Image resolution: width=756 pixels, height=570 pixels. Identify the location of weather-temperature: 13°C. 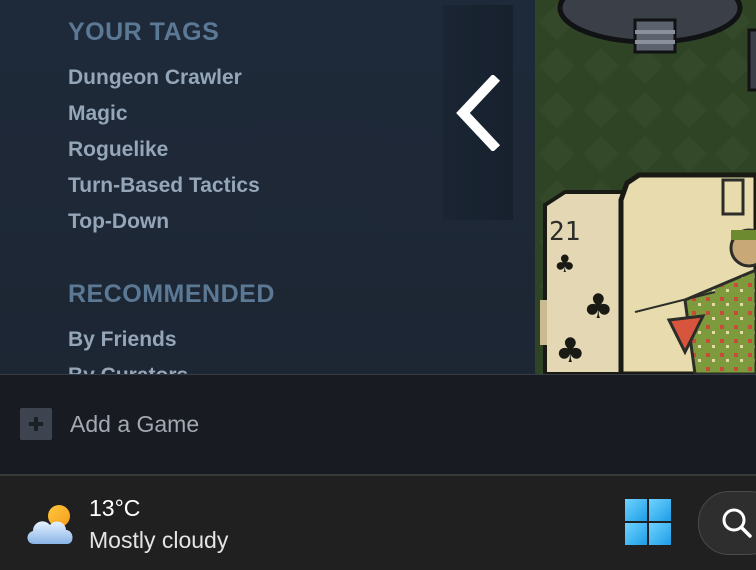
(115, 508).